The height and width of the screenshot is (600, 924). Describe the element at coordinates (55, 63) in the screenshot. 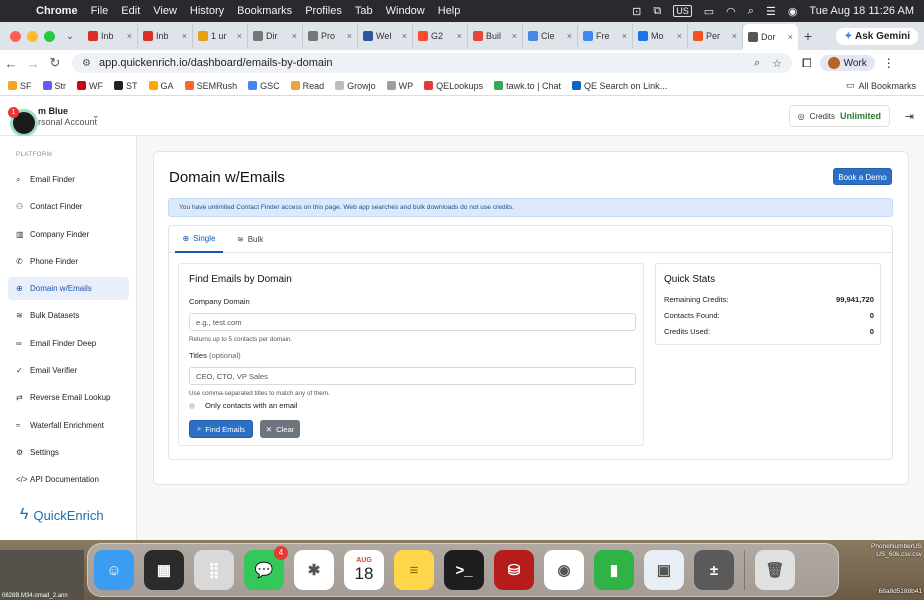

I see `reload-button: ↻` at that location.